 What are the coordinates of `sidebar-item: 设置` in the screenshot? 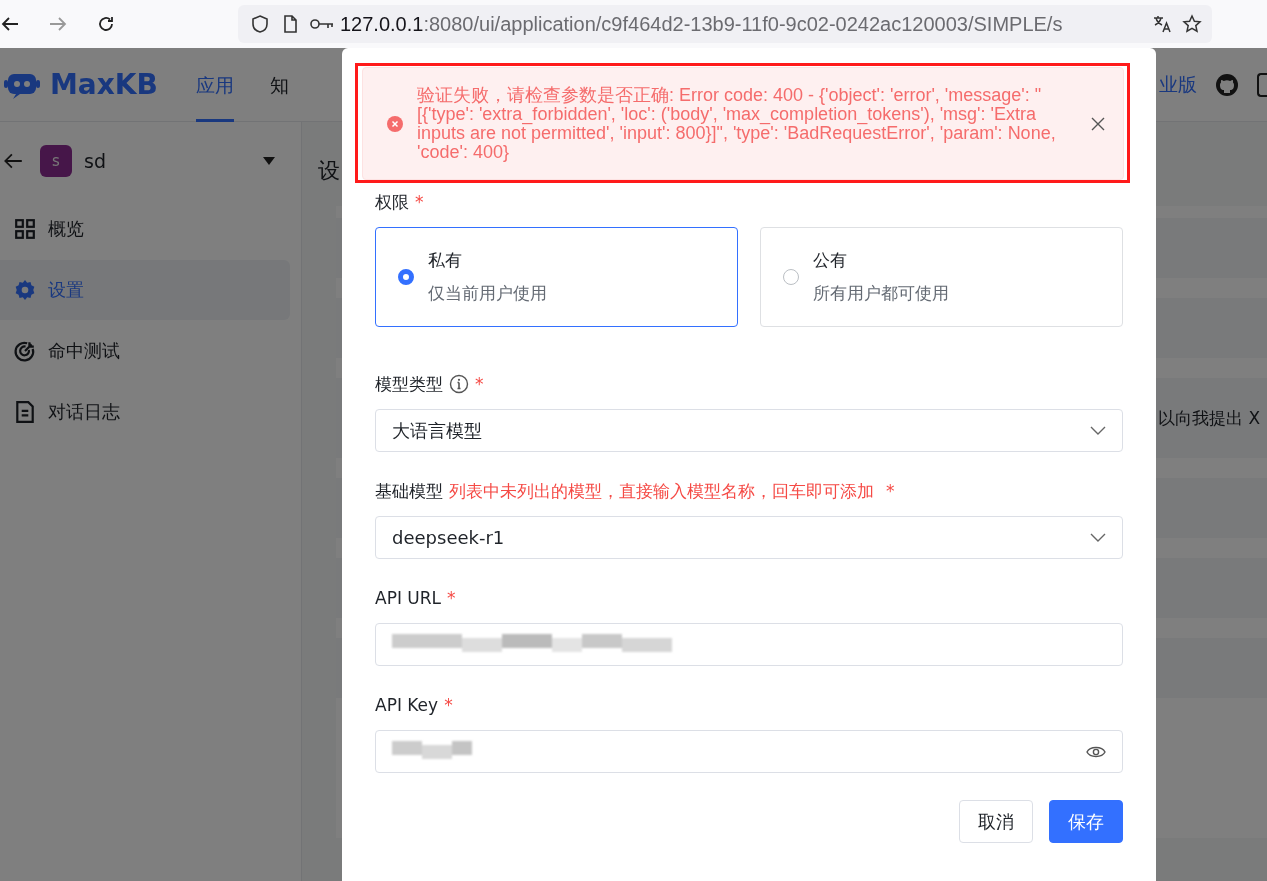 It's located at (145, 290).